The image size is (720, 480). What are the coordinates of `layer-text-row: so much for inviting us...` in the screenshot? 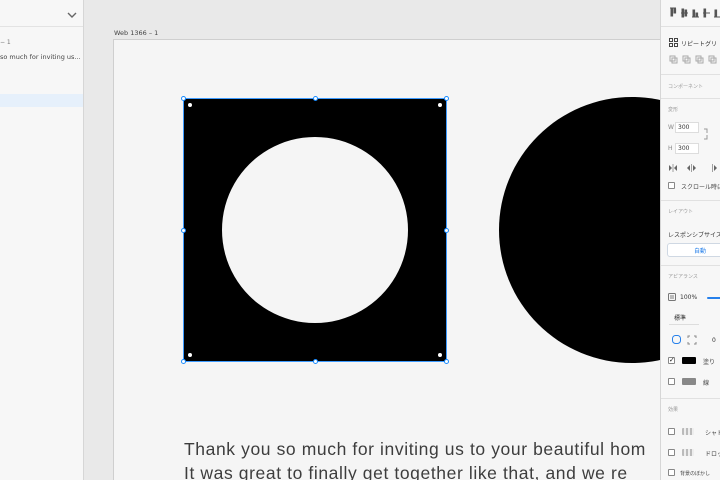 It's located at (40, 57).